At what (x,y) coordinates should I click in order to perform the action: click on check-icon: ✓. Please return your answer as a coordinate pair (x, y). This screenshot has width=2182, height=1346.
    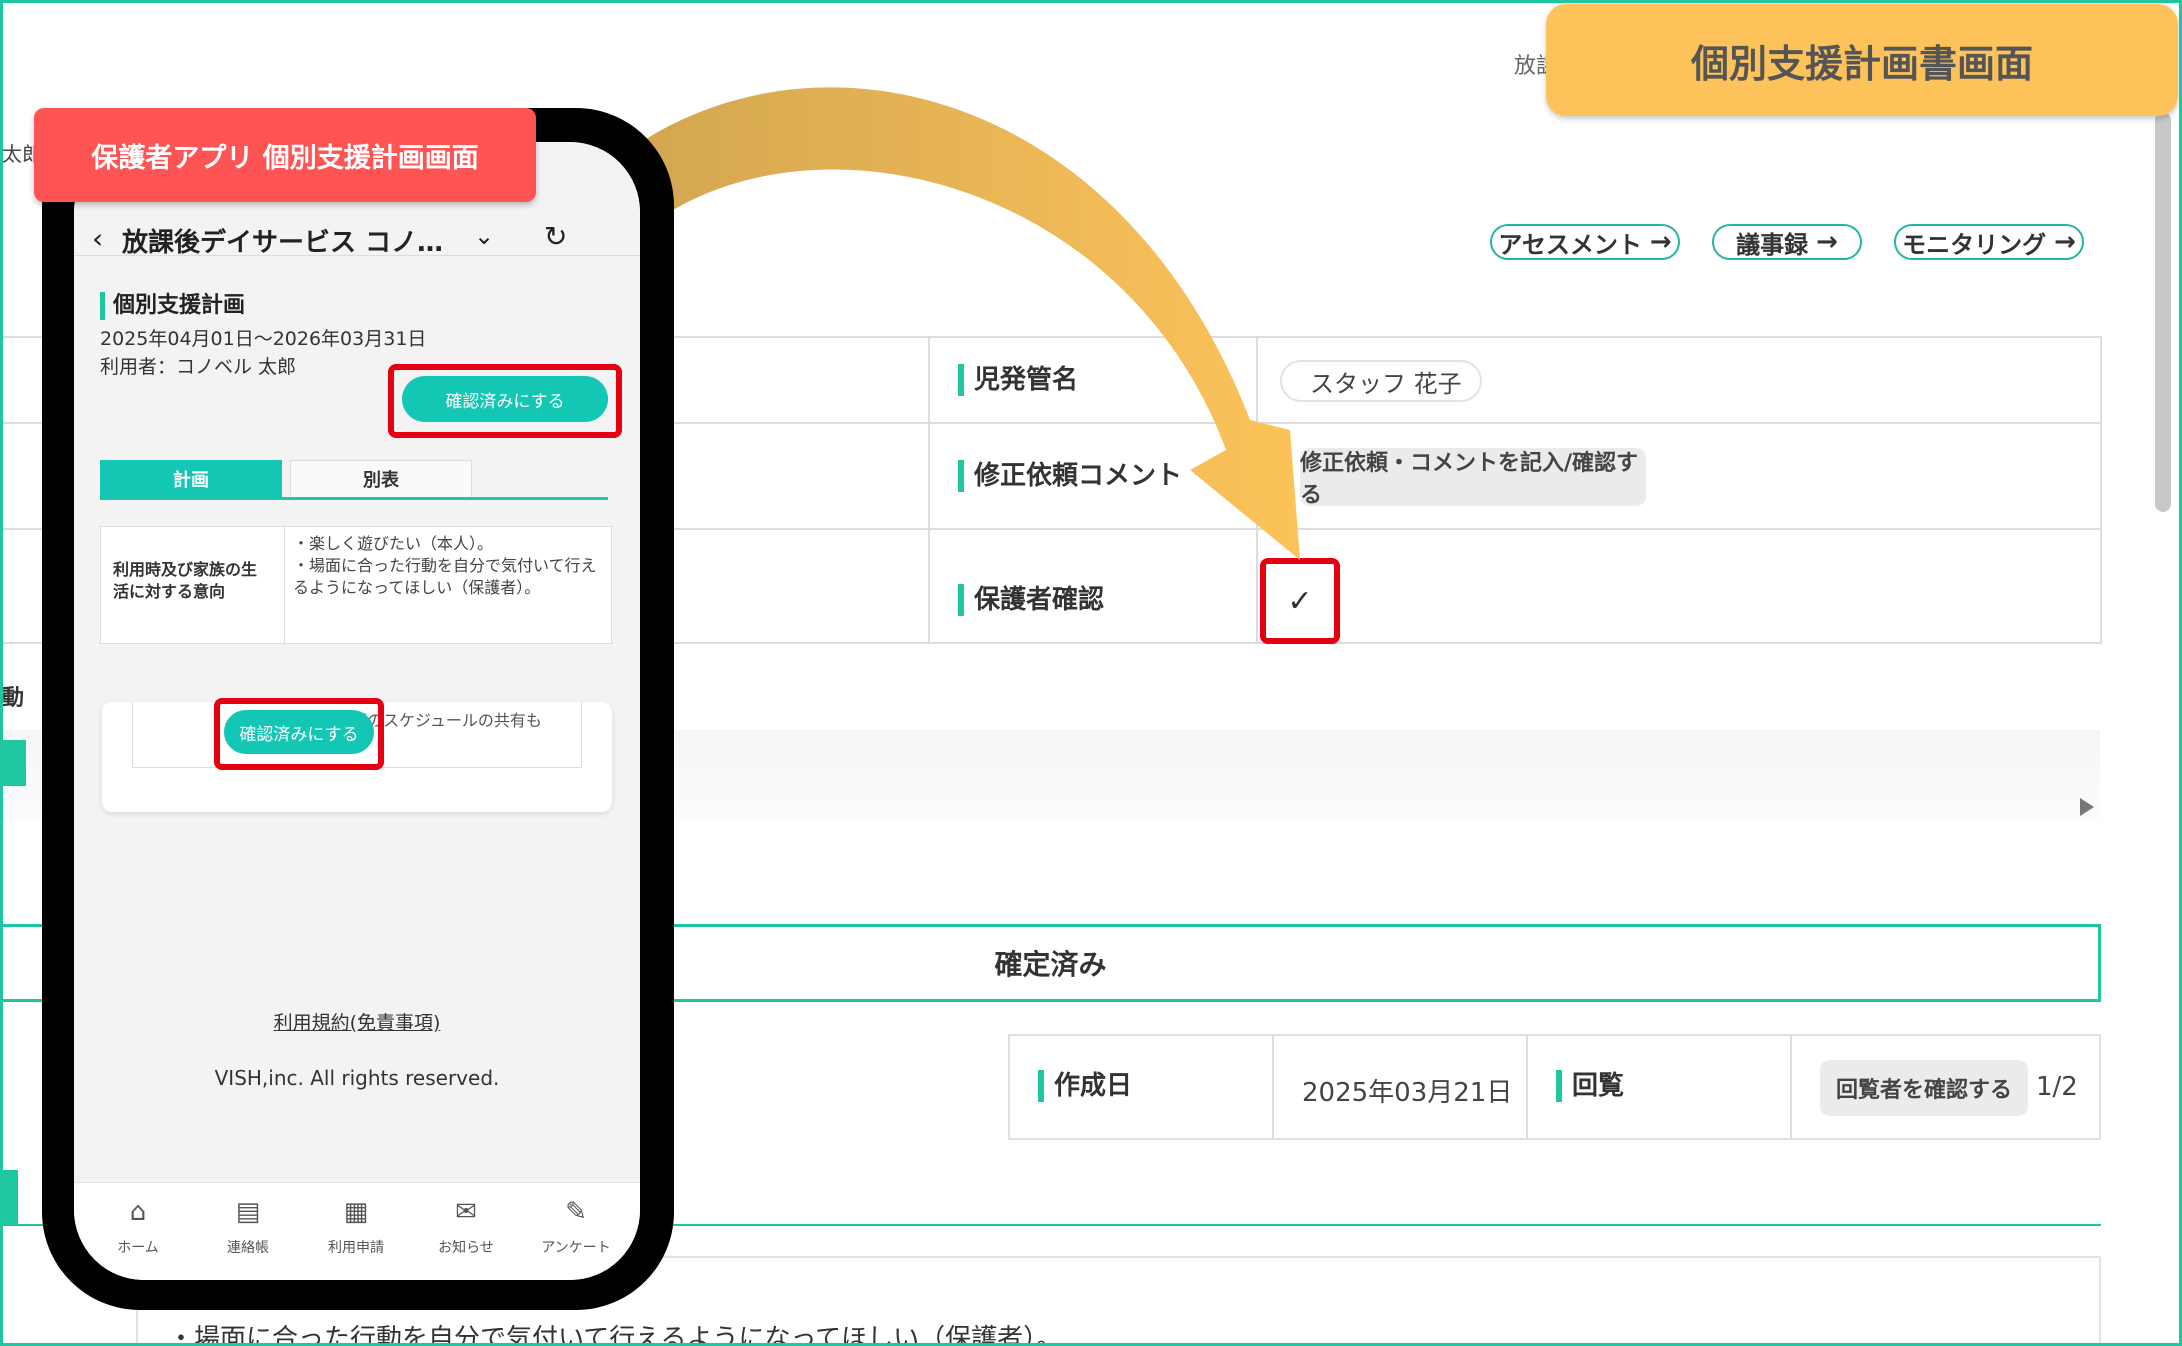
    Looking at the image, I should click on (1300, 601).